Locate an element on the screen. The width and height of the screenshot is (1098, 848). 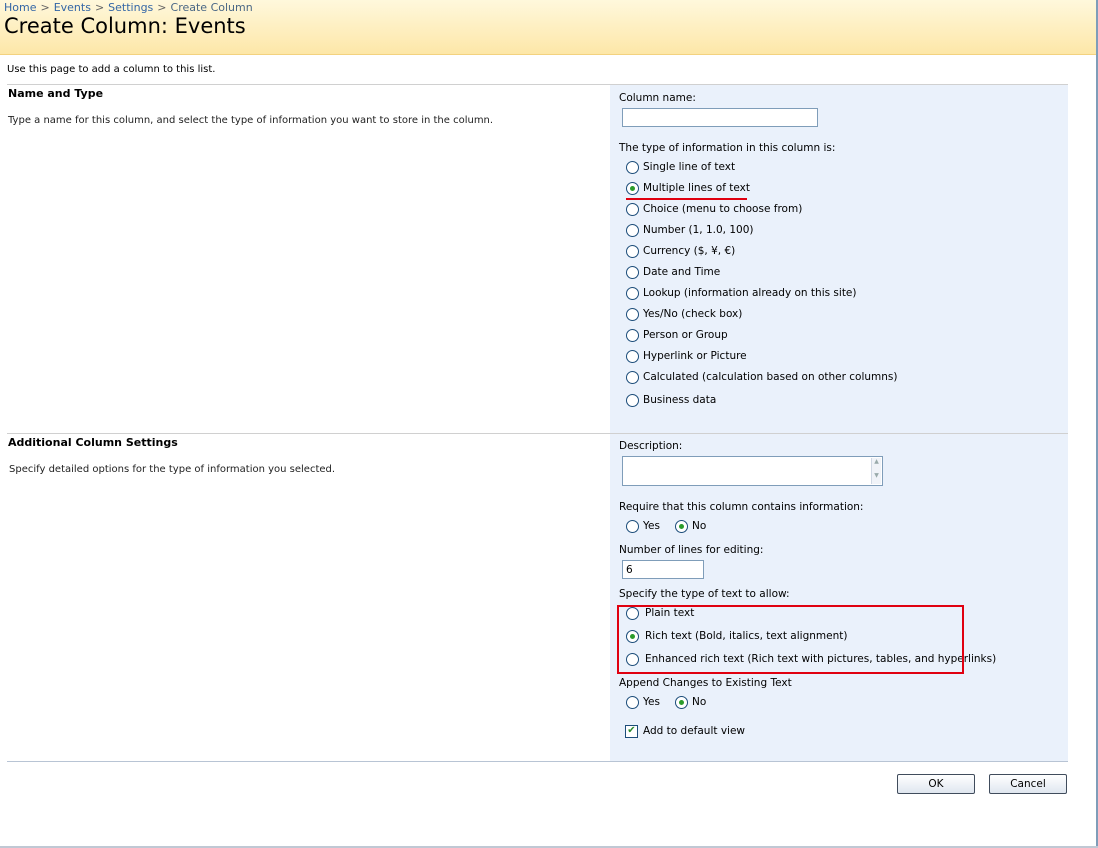
section-divider is located at coordinates (537, 761).